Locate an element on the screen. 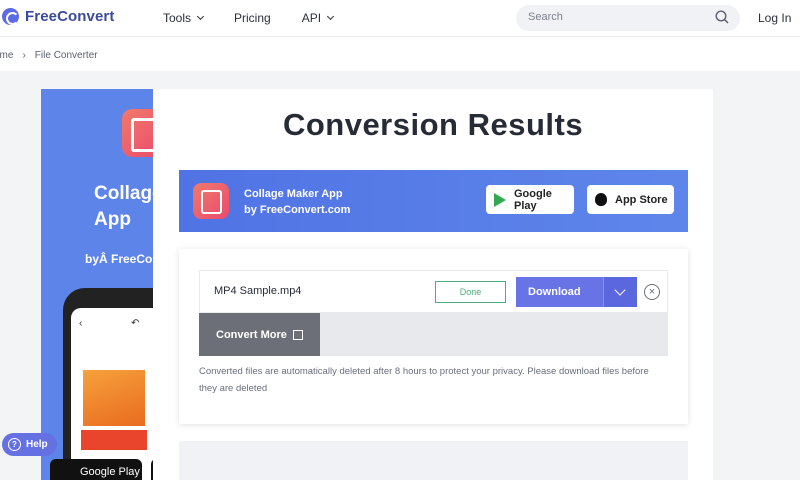  nav-api: API is located at coordinates (318, 18).